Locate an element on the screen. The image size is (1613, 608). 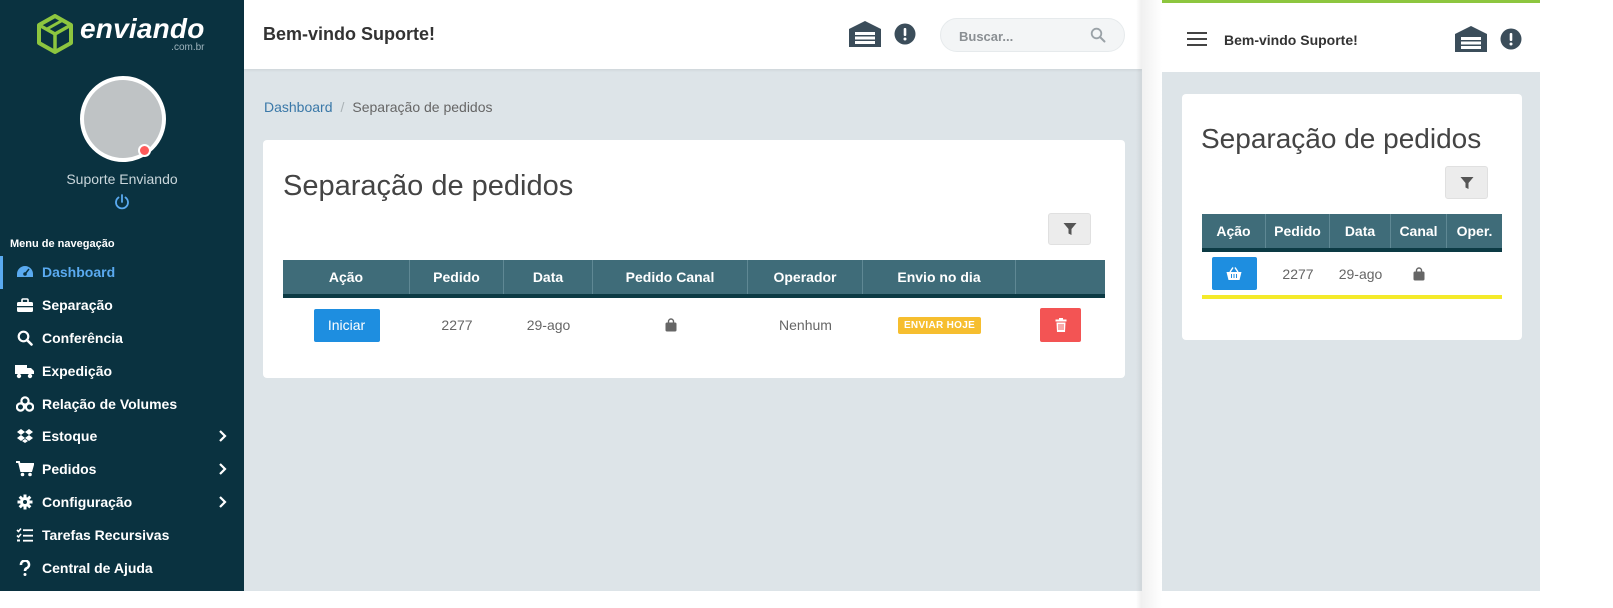
column-header: Canal is located at coordinates (1419, 231).